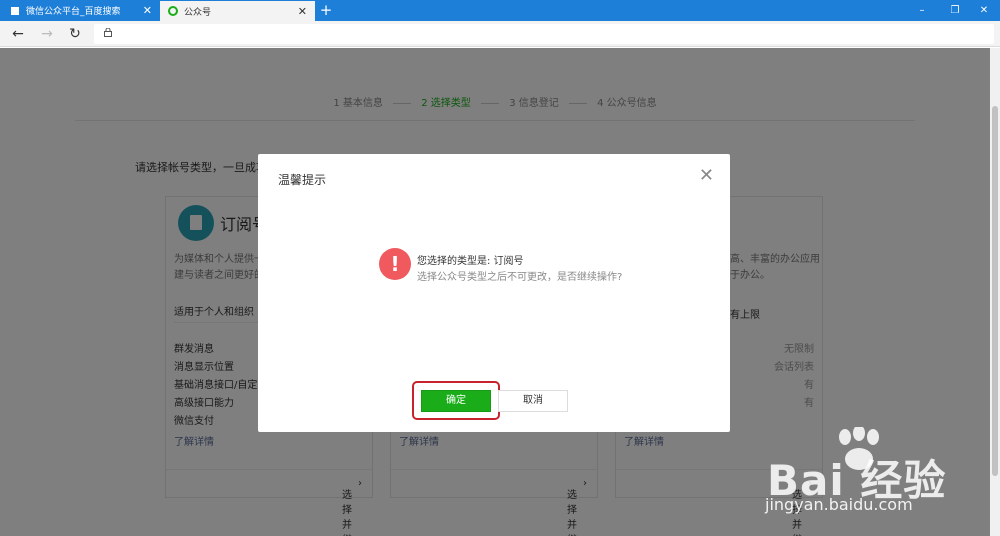 Image resolution: width=1000 pixels, height=536 pixels. What do you see at coordinates (47, 34) in the screenshot?
I see `forward-icon: →` at bounding box center [47, 34].